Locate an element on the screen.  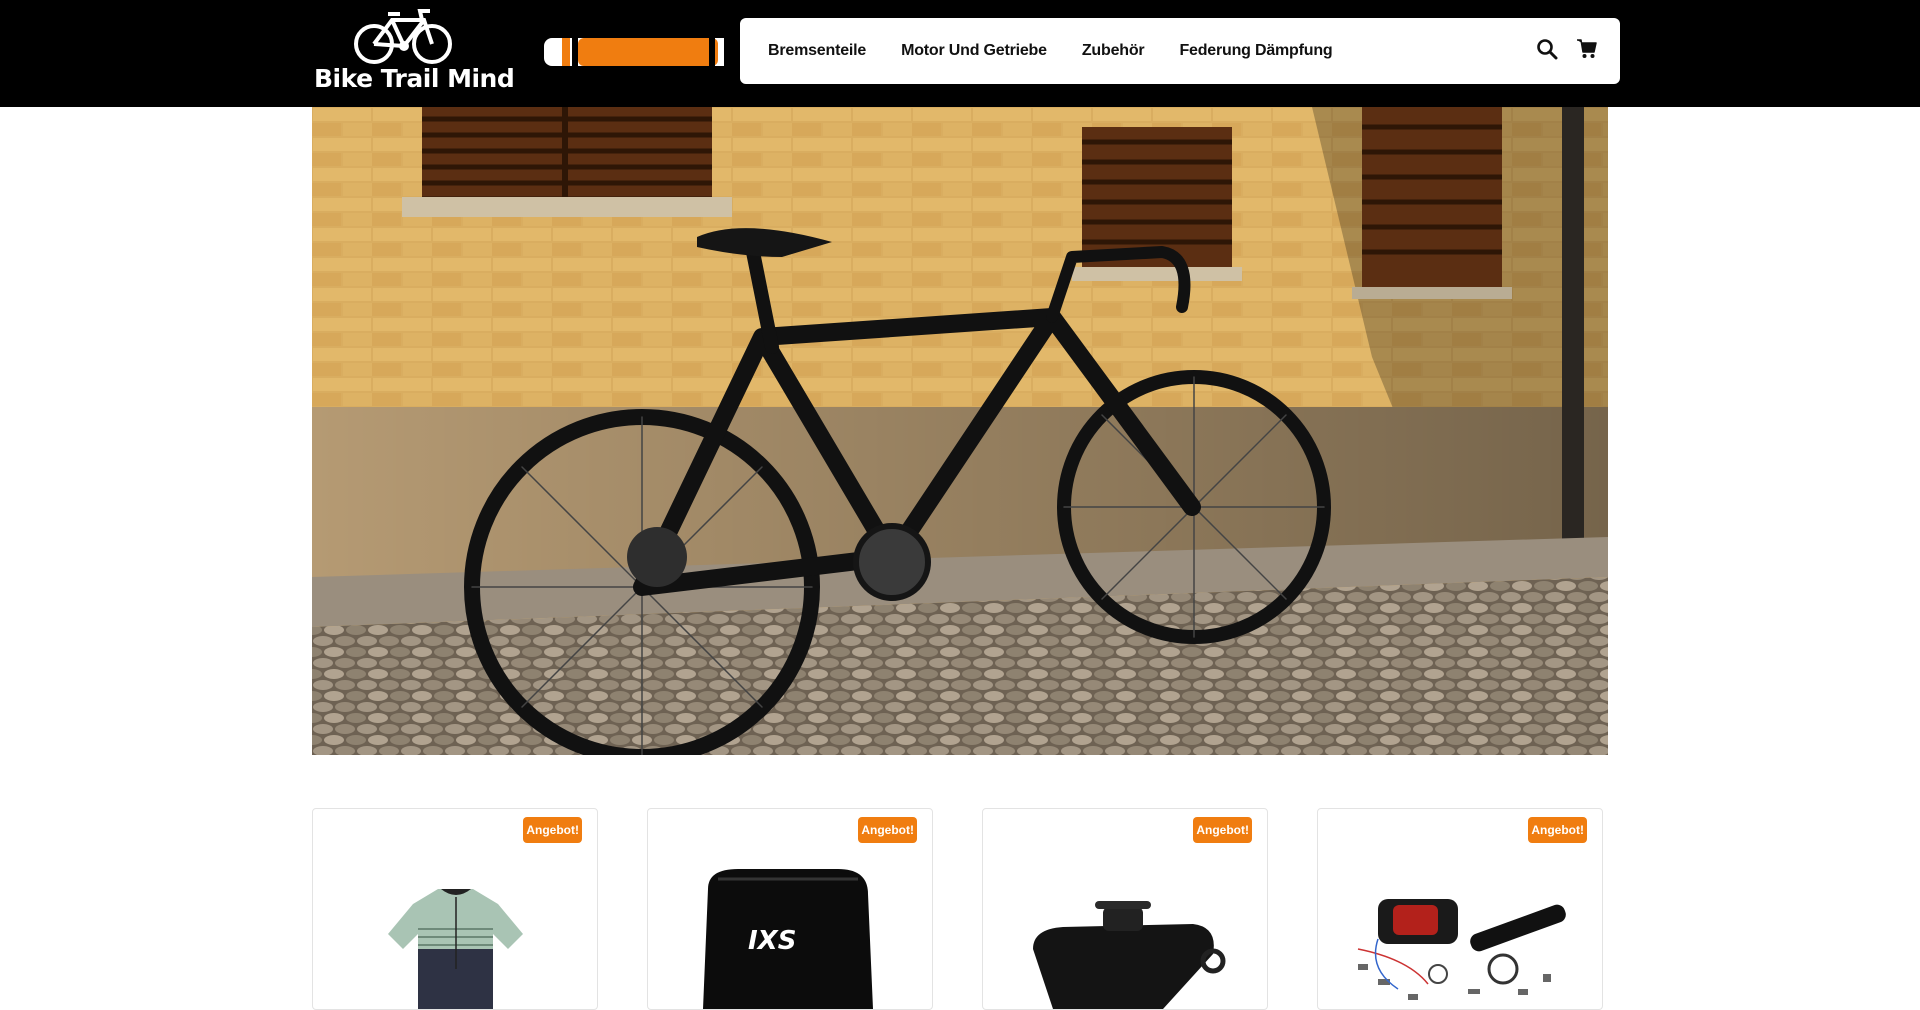
brand-name: Bike Trail Mind is located at coordinates (414, 78).